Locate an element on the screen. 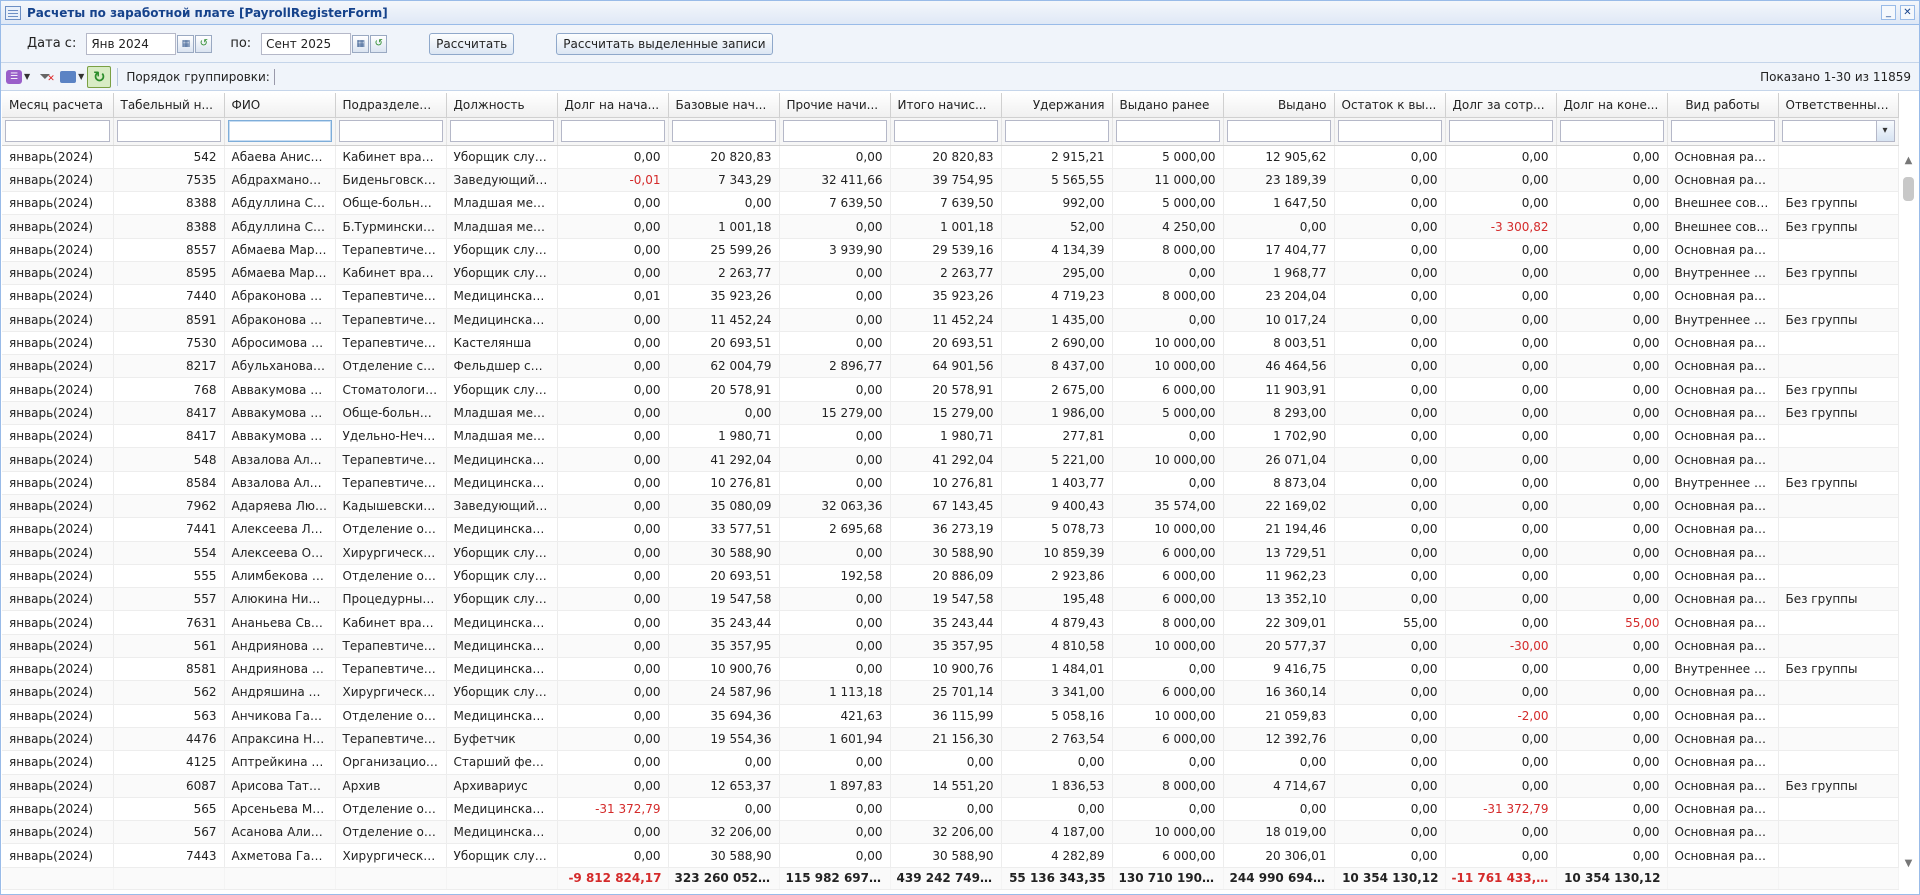 Image resolution: width=1920 pixels, height=895 pixels. scrollbar-thumb is located at coordinates (1908, 189).